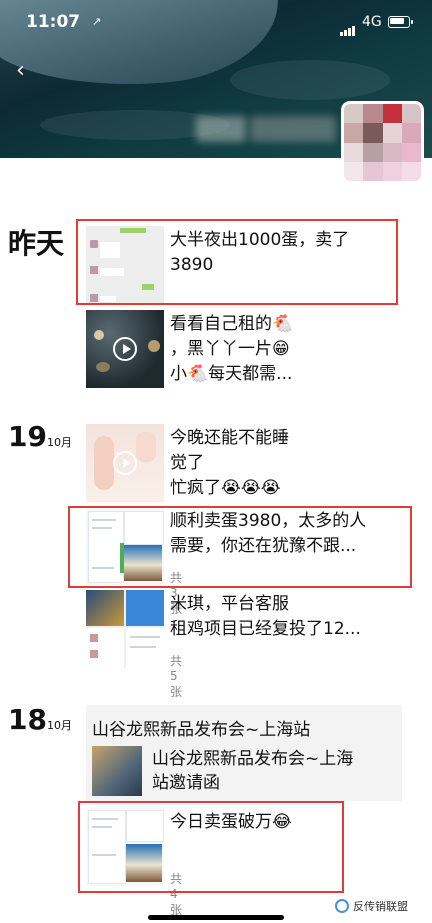 Image resolution: width=432 pixels, height=923 pixels. I want to click on day-label-18: 1810月, so click(40, 719).